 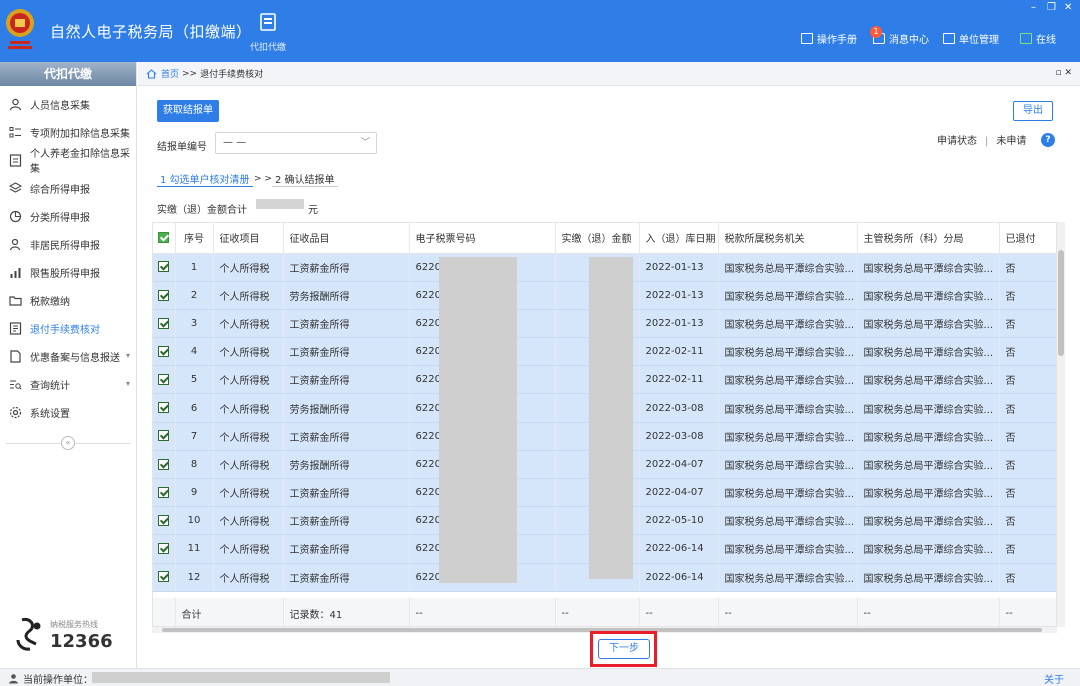 I want to click on restore-icon: ❐, so click(x=1051, y=7).